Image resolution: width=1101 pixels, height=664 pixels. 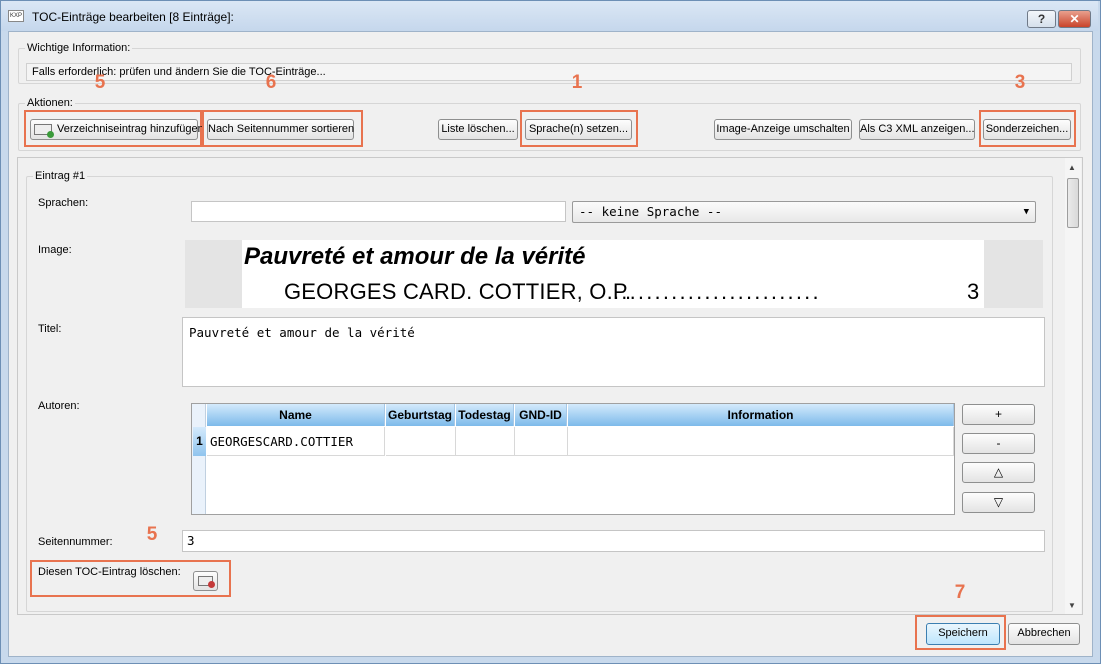 What do you see at coordinates (199, 441) in the screenshot?
I see `row-index: 1` at bounding box center [199, 441].